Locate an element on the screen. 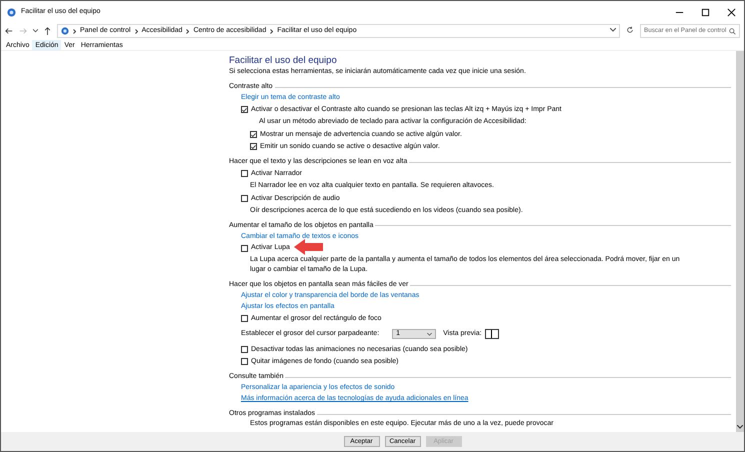  up-arrow-icon is located at coordinates (47, 31).